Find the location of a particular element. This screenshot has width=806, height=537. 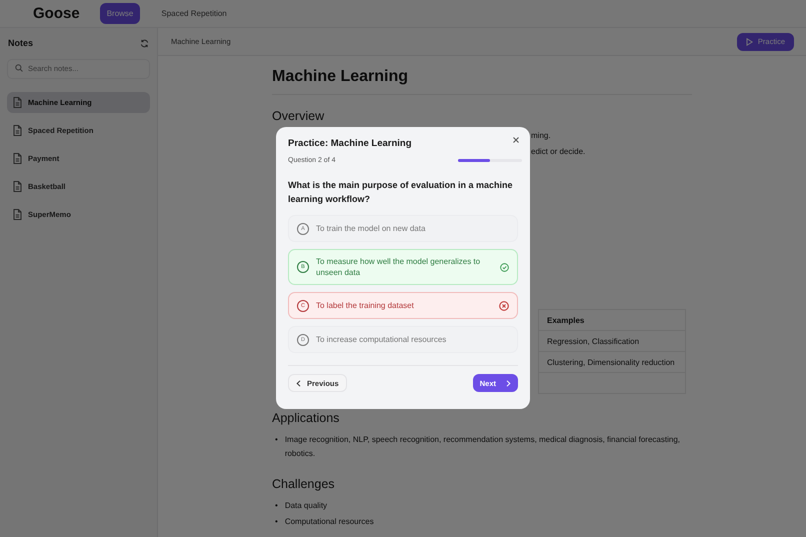

x-circle-icon is located at coordinates (504, 305).